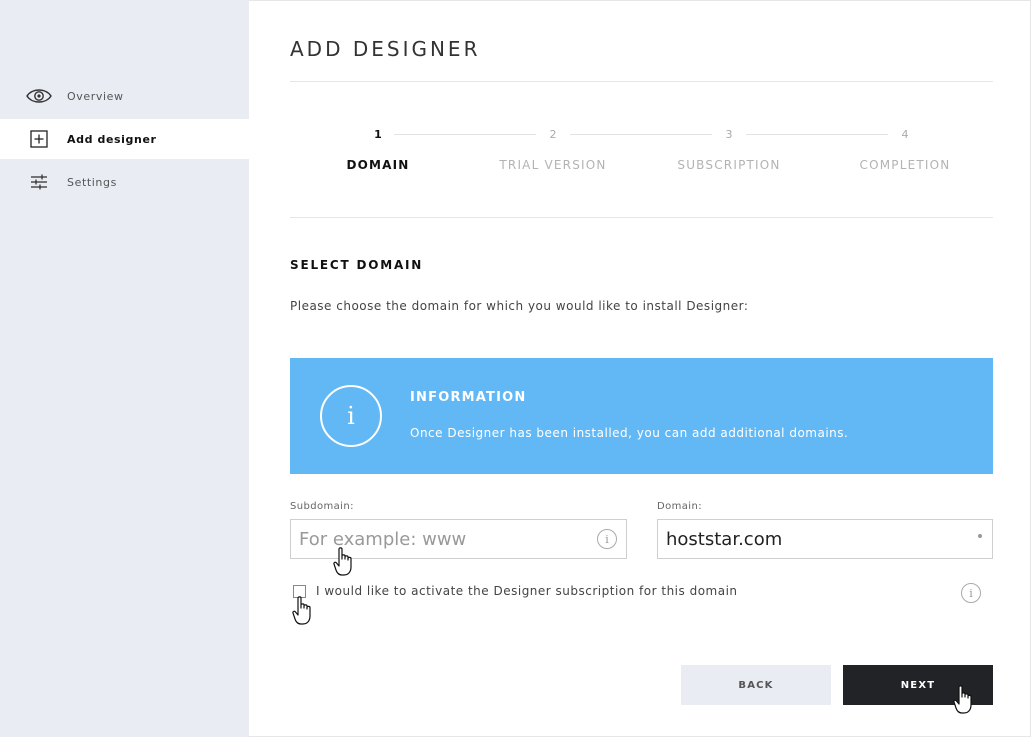 The height and width of the screenshot is (737, 1031). Describe the element at coordinates (39, 96) in the screenshot. I see `eye-icon` at that location.